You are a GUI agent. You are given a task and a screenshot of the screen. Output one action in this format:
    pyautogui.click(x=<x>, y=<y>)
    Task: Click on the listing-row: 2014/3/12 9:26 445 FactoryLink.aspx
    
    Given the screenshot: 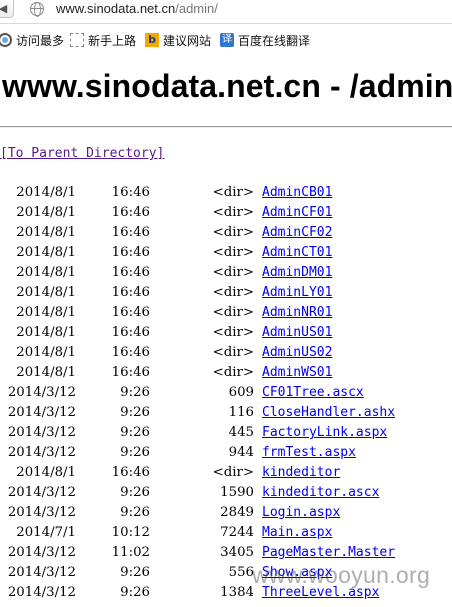 What is the action you would take?
    pyautogui.click(x=226, y=434)
    